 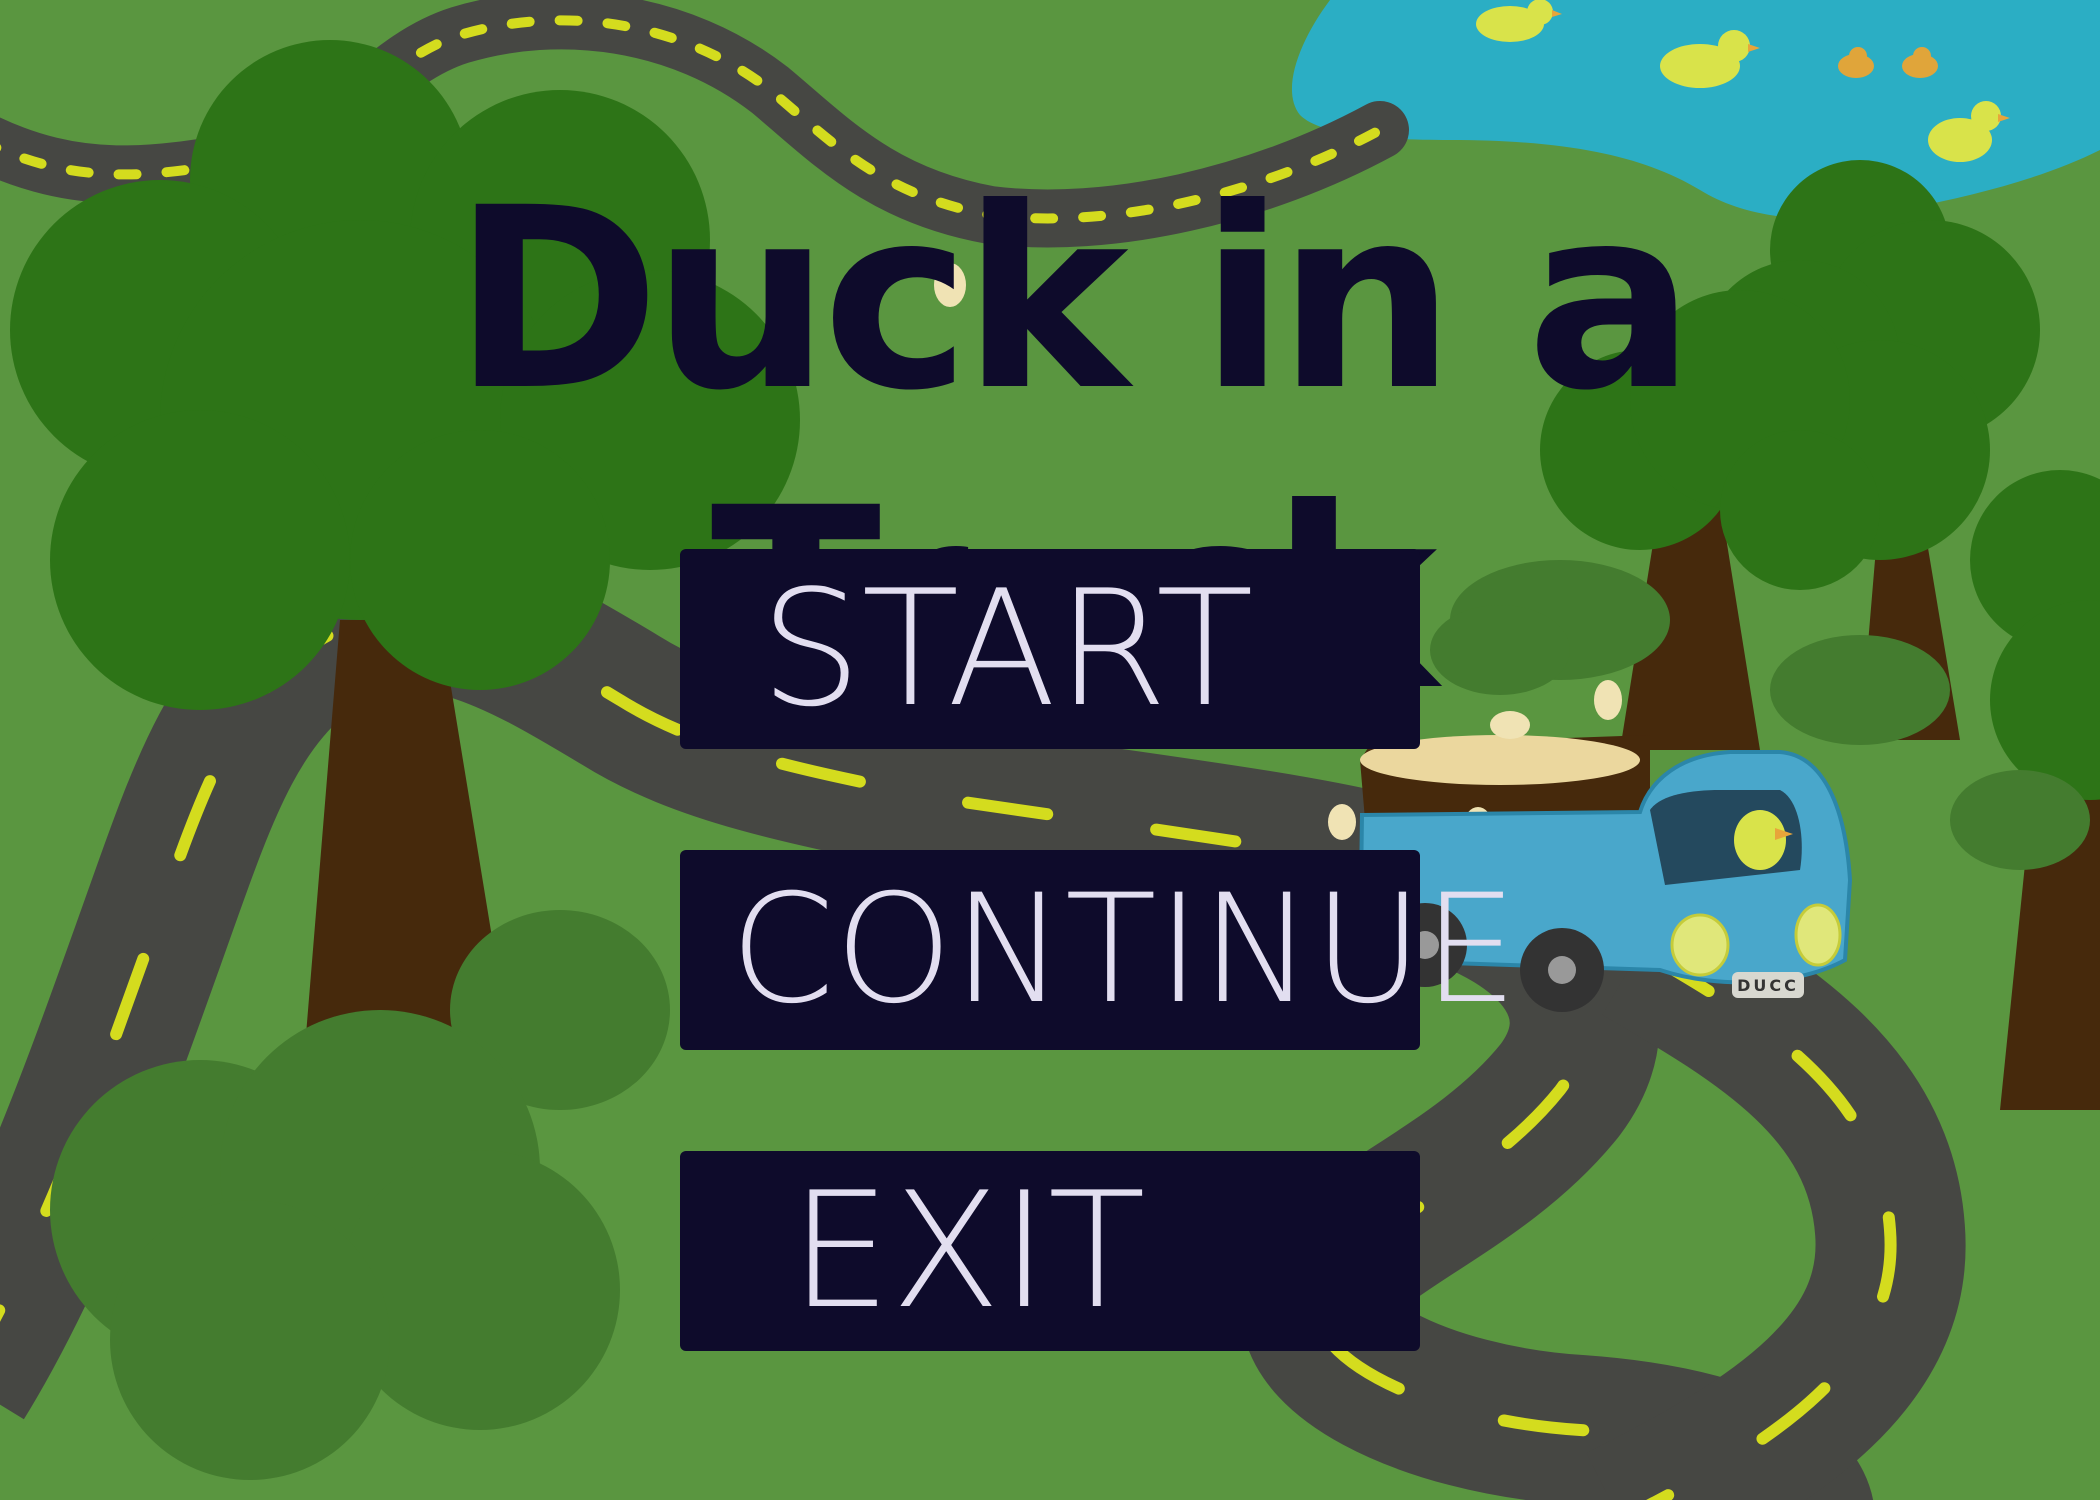 I want to click on duck-driver, so click(x=1760, y=840).